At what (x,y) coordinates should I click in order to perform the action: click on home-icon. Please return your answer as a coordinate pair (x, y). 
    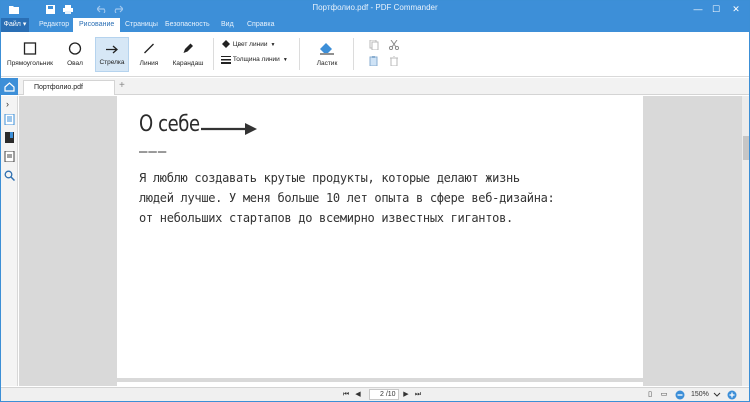
    Looking at the image, I should click on (9, 87).